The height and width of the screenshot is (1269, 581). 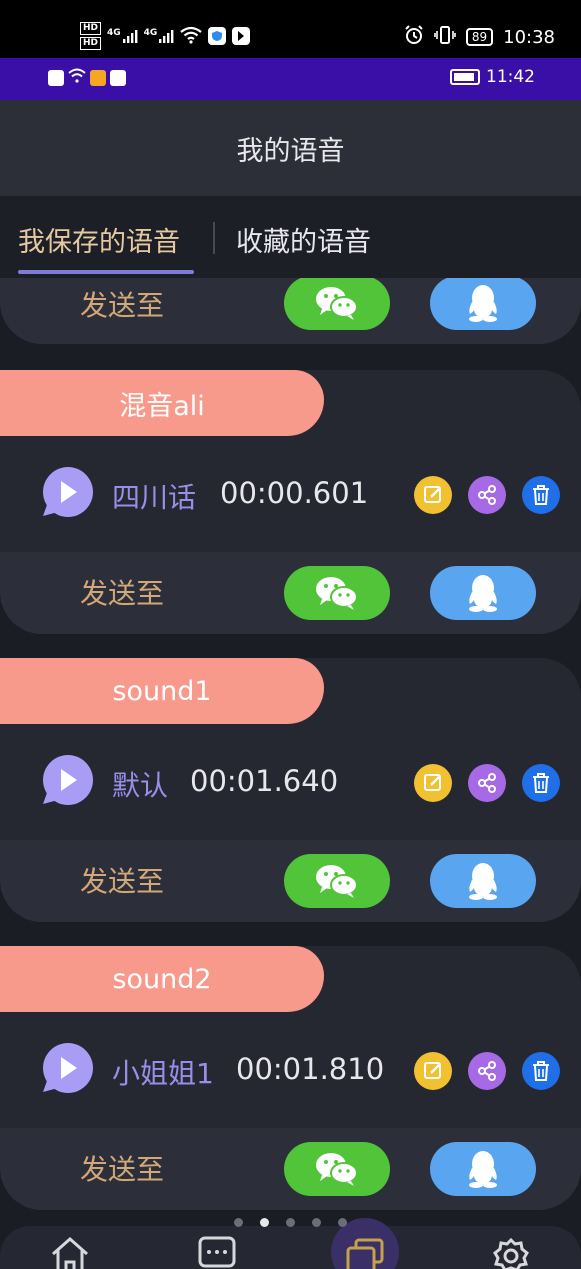 What do you see at coordinates (122, 36) in the screenshot?
I see `signal-1-icon: 4G` at bounding box center [122, 36].